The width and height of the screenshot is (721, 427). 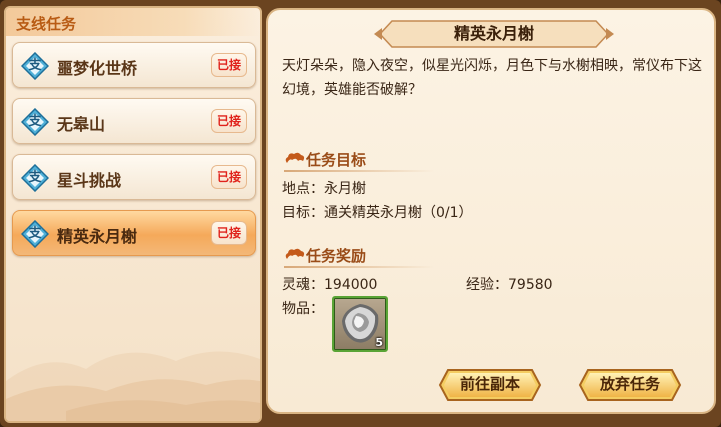 I want to click on goto-dungeon-button: 前往副本, so click(x=490, y=385).